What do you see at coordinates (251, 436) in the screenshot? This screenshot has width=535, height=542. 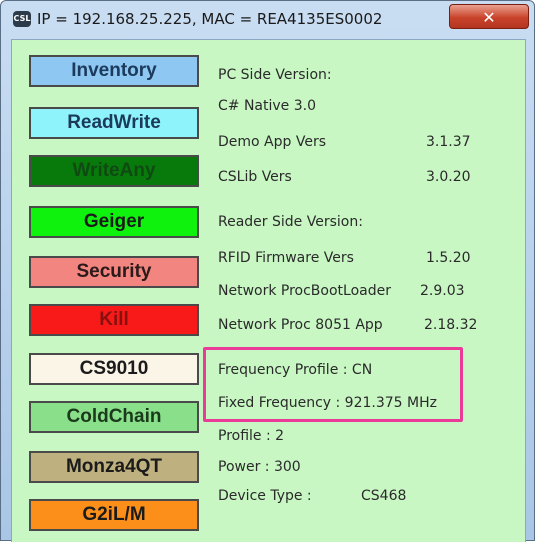 I see `profile-label: Profile : 2` at bounding box center [251, 436].